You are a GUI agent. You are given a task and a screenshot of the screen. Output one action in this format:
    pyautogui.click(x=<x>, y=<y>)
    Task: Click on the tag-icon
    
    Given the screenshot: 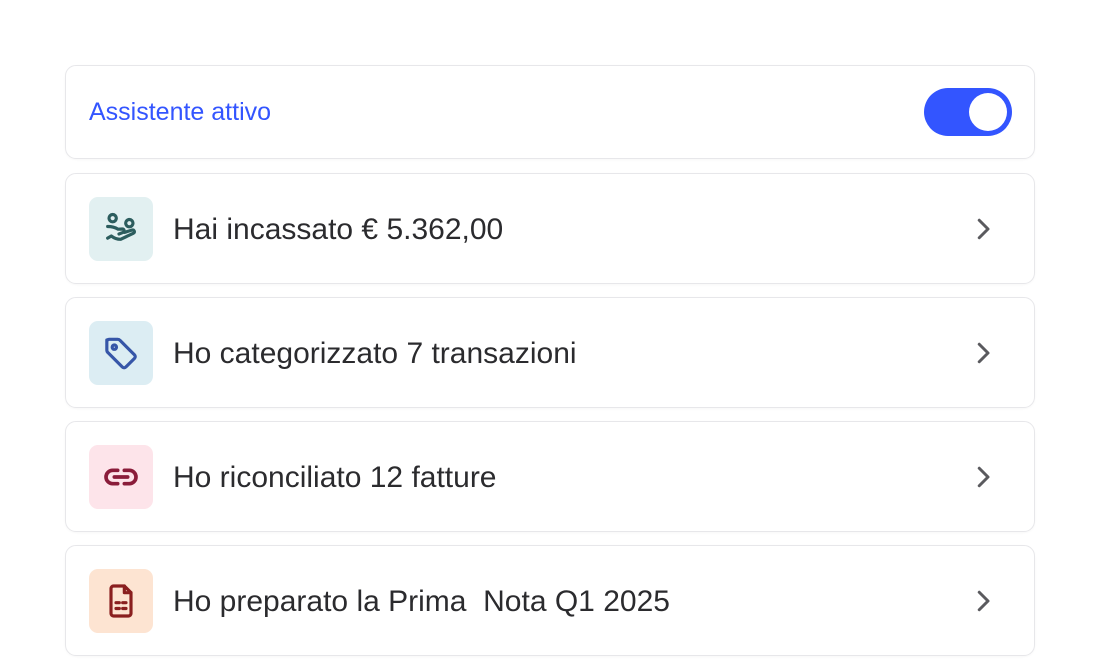 What is the action you would take?
    pyautogui.click(x=121, y=353)
    